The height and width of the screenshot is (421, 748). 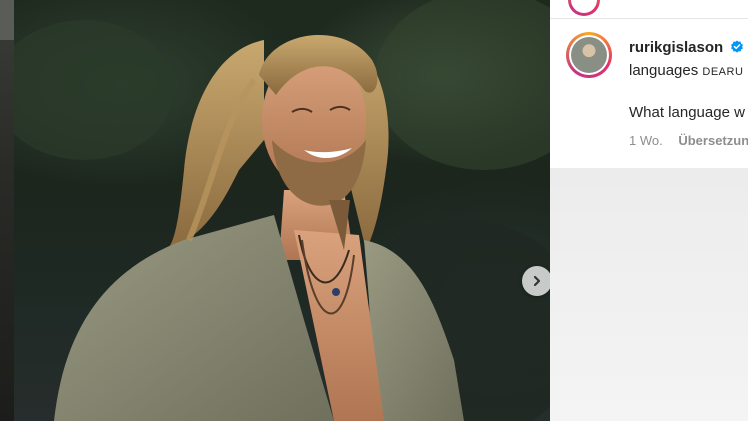 I want to click on caption-mention: DEARU, so click(x=722, y=72).